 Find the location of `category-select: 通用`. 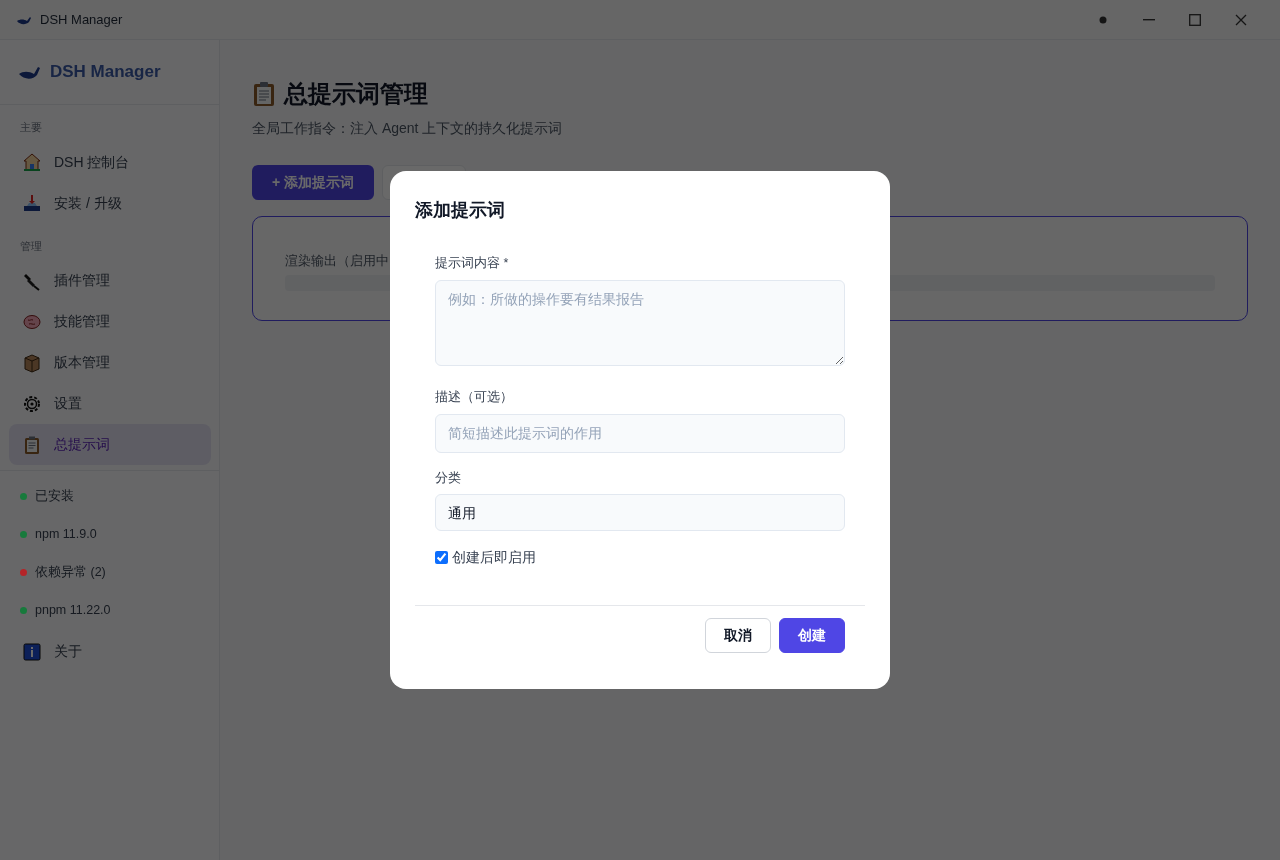

category-select: 通用 is located at coordinates (640, 513).